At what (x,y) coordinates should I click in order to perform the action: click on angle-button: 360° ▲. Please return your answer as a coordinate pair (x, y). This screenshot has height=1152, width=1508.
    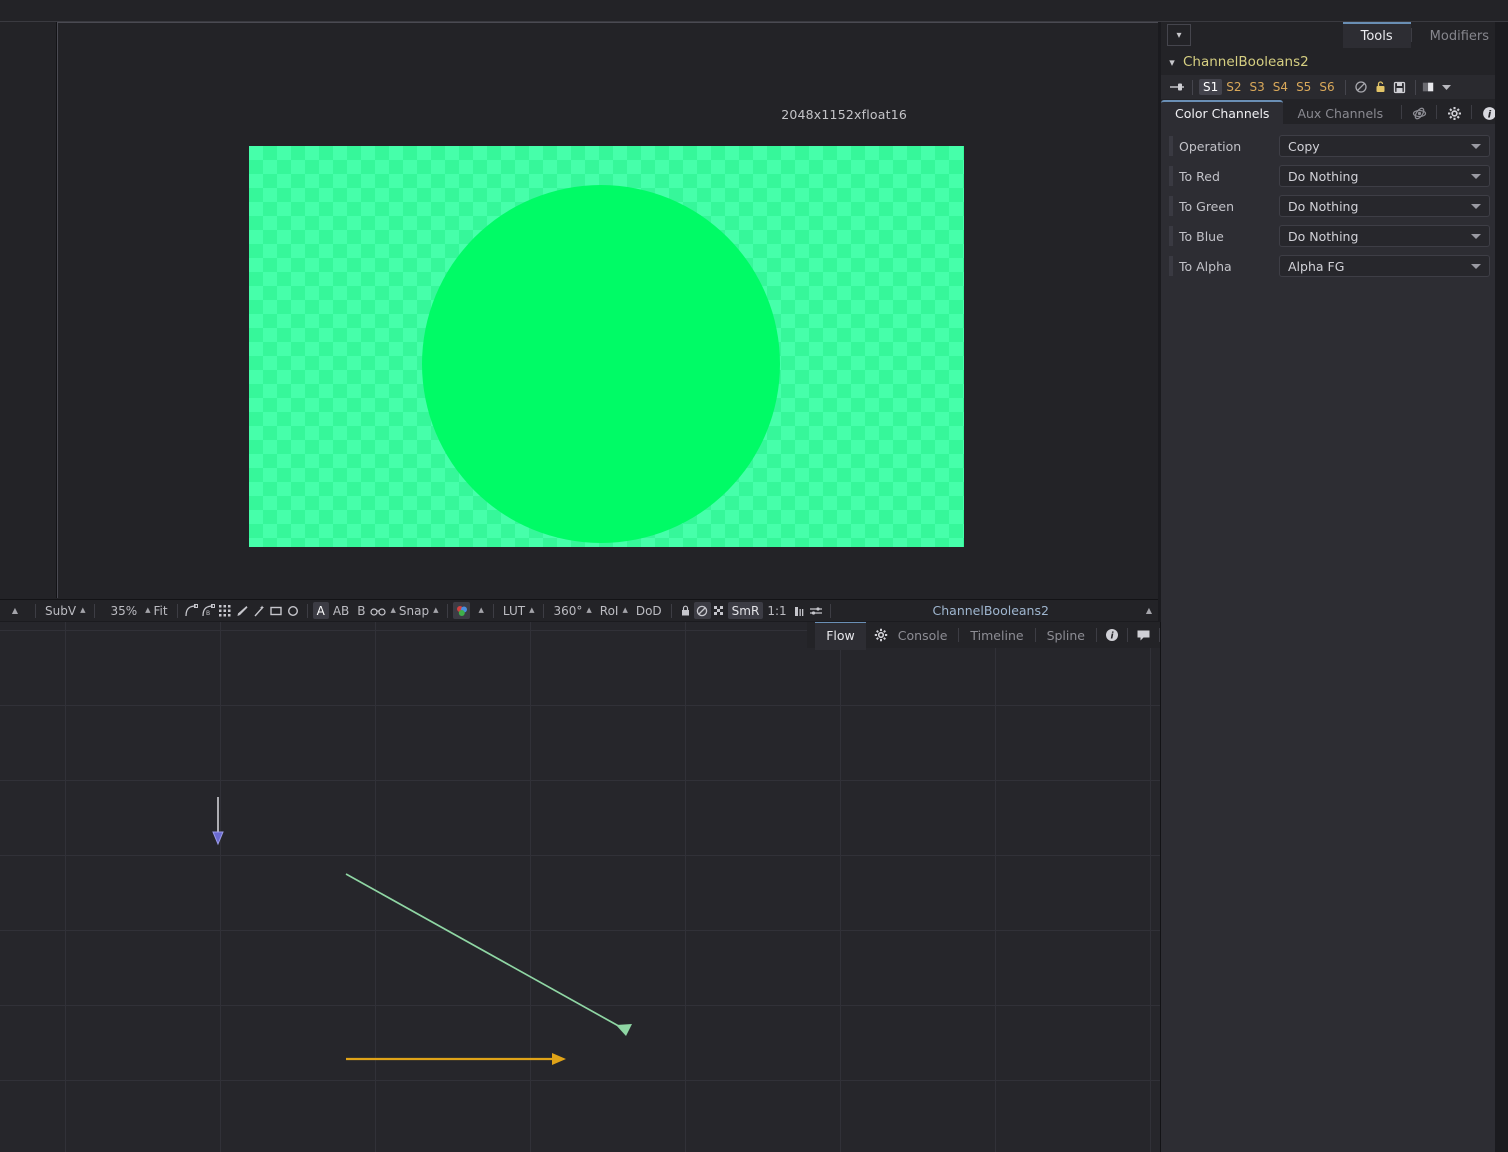
    Looking at the image, I should click on (572, 610).